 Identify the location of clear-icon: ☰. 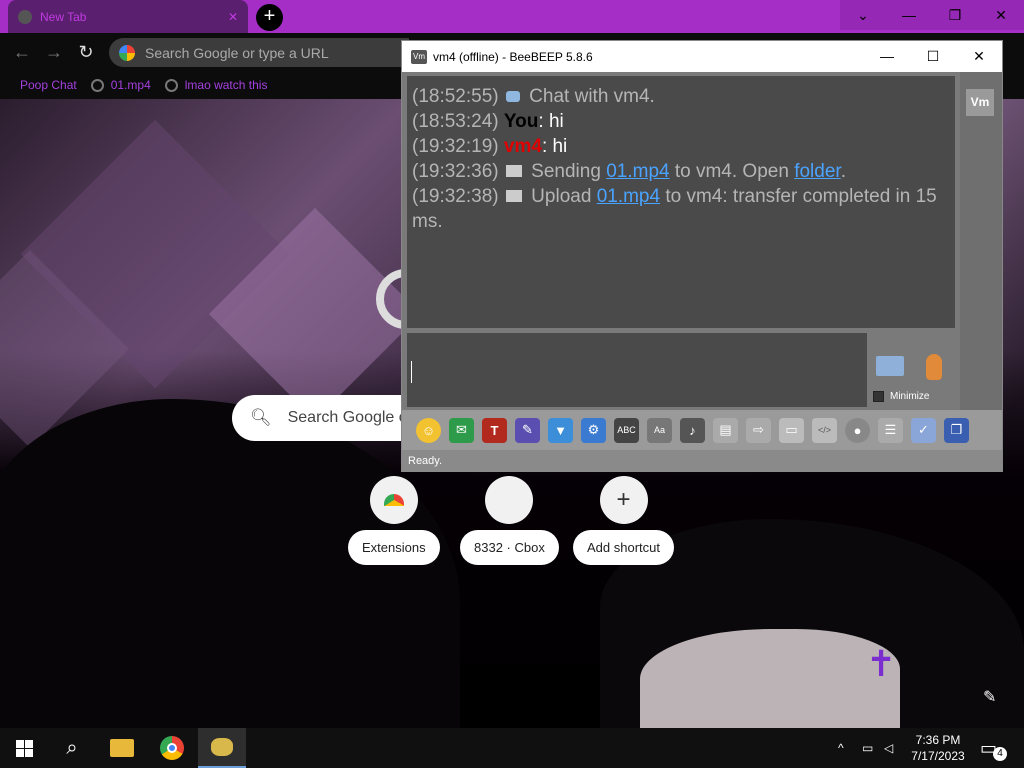
(890, 430).